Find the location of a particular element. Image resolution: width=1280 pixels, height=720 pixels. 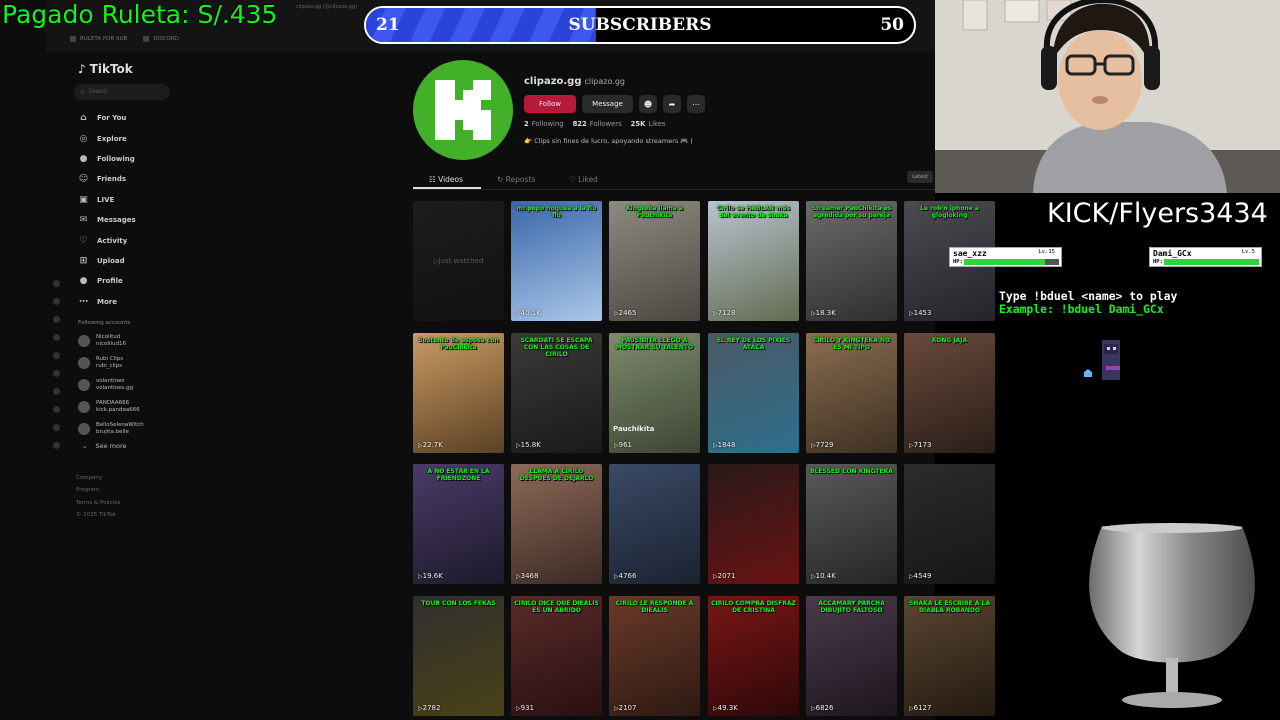

sidebar-item-for-you: ⌂ For You is located at coordinates (129, 118).